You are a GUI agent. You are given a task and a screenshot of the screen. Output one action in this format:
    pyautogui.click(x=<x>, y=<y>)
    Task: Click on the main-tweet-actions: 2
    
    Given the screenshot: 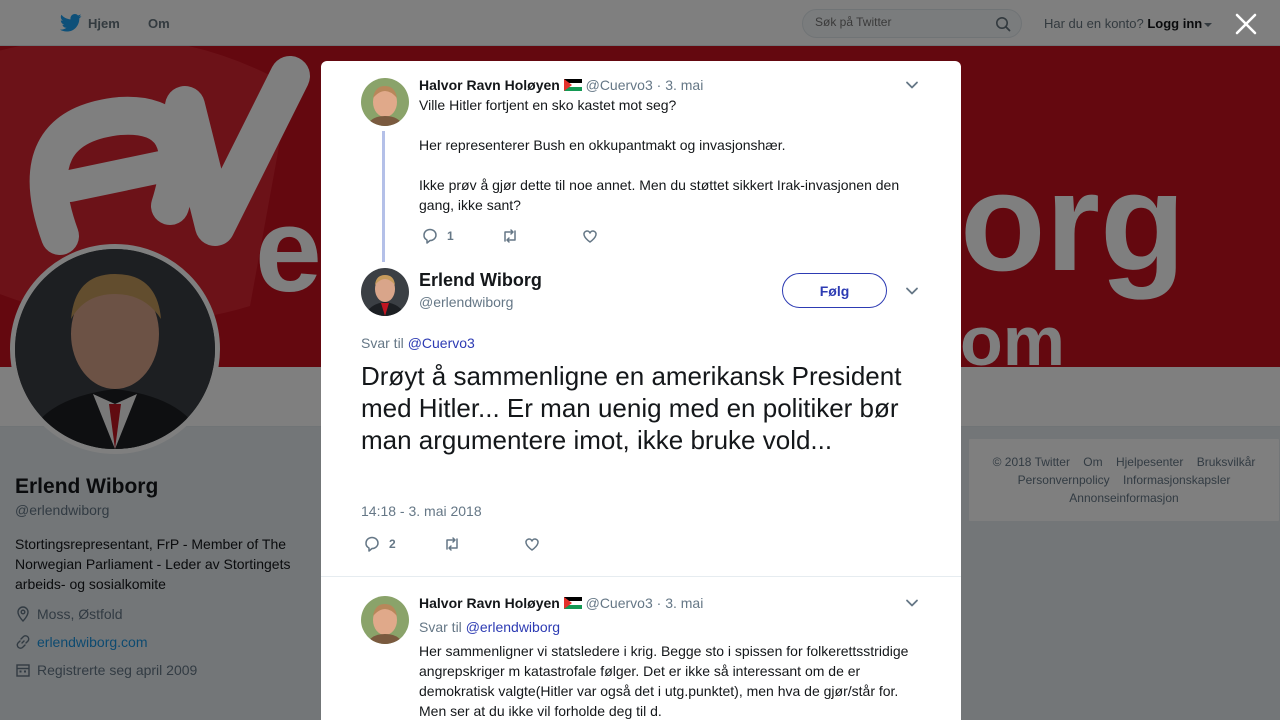 What is the action you would take?
    pyautogui.click(x=483, y=544)
    